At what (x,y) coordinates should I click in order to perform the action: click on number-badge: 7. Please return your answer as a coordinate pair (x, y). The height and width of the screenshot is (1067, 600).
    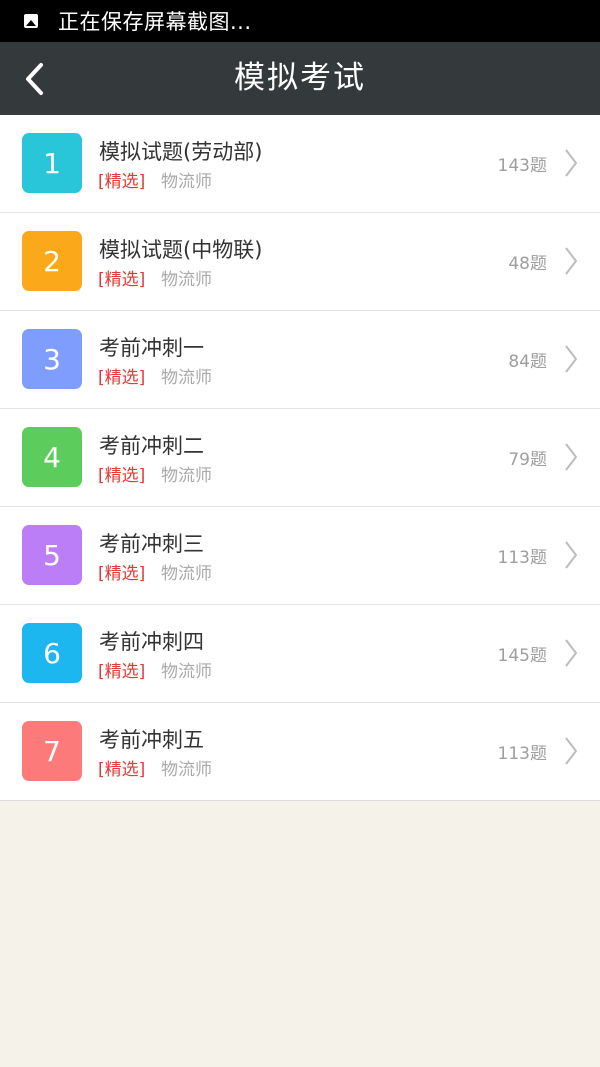
    Looking at the image, I should click on (52, 751).